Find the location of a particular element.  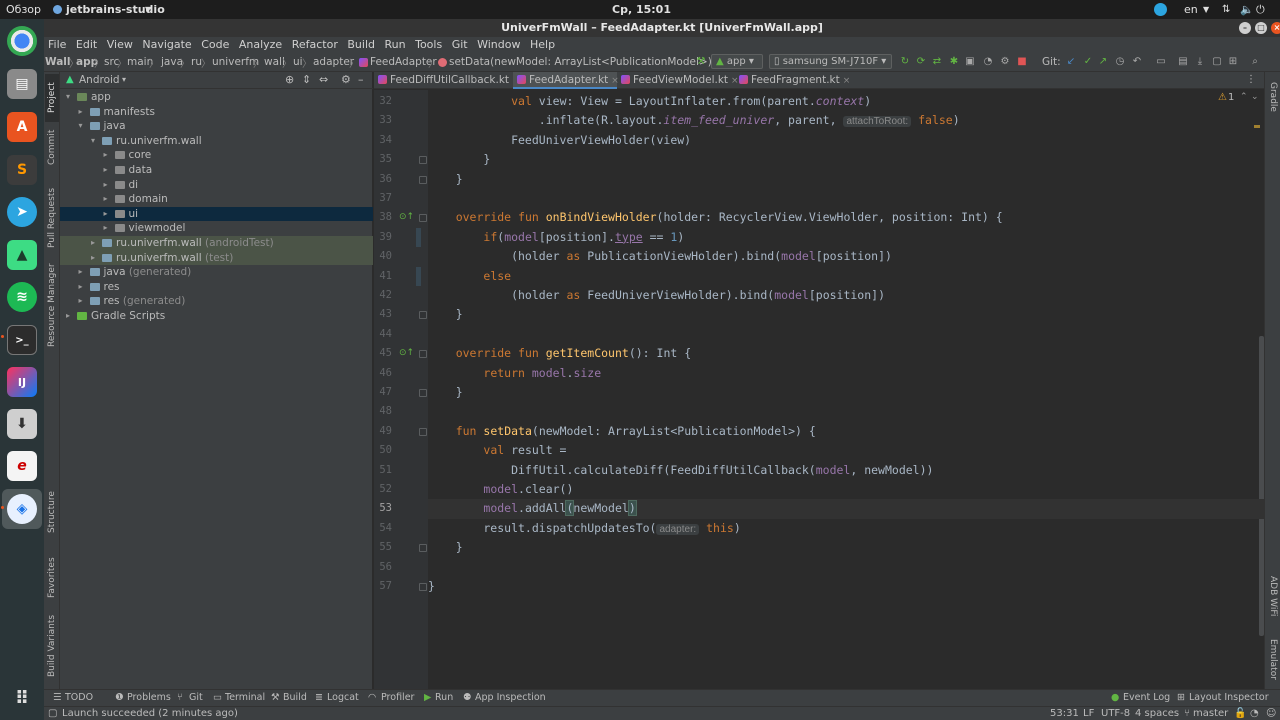

menu-view: View is located at coordinates (120, 44).